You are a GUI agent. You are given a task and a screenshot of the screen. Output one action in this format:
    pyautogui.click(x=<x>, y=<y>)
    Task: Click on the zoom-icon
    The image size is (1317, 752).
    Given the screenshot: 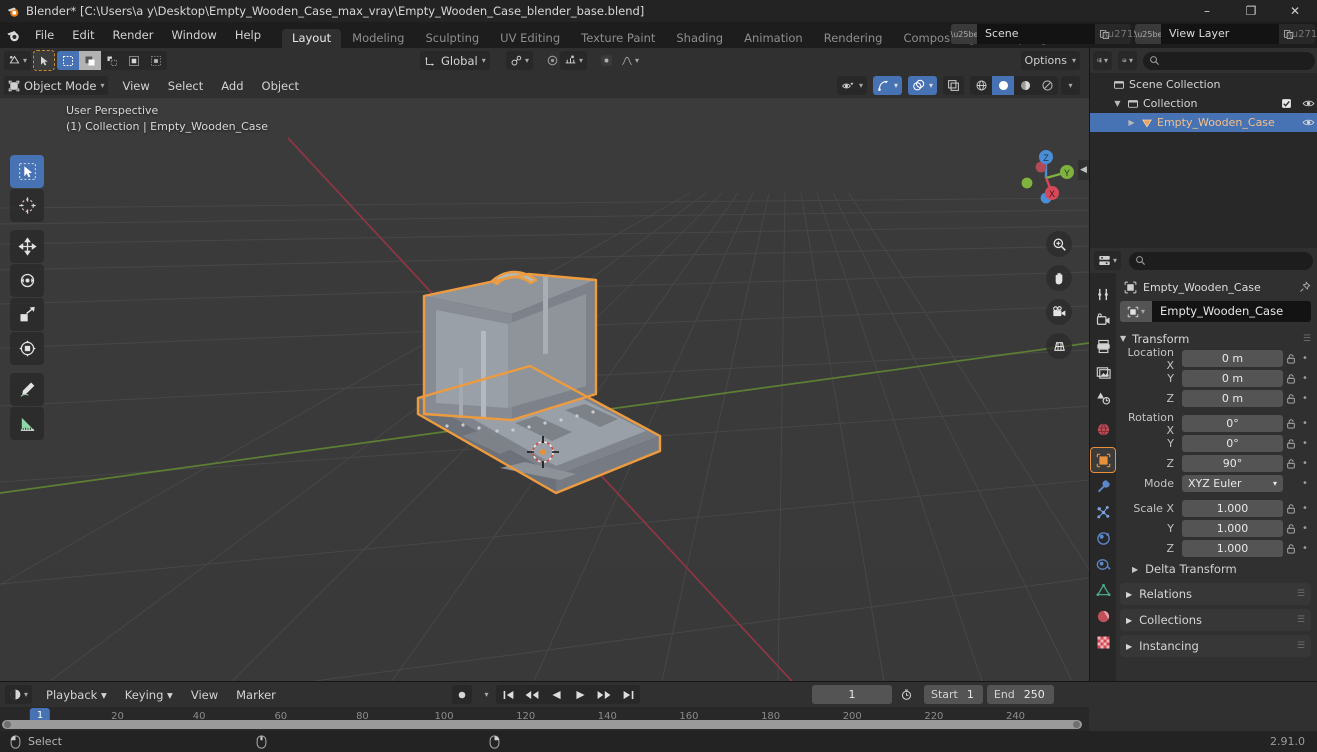 What is the action you would take?
    pyautogui.click(x=1059, y=244)
    